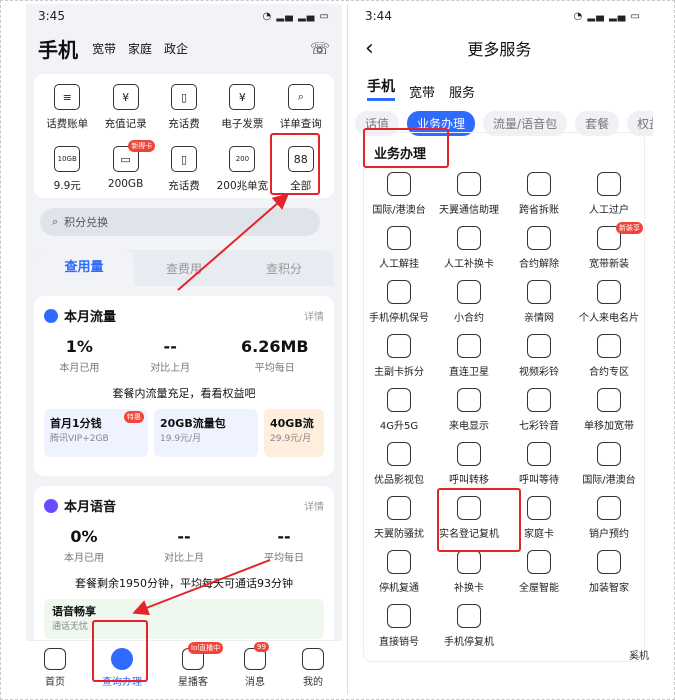  I want to click on arrow-to-query, so click(201, 587).